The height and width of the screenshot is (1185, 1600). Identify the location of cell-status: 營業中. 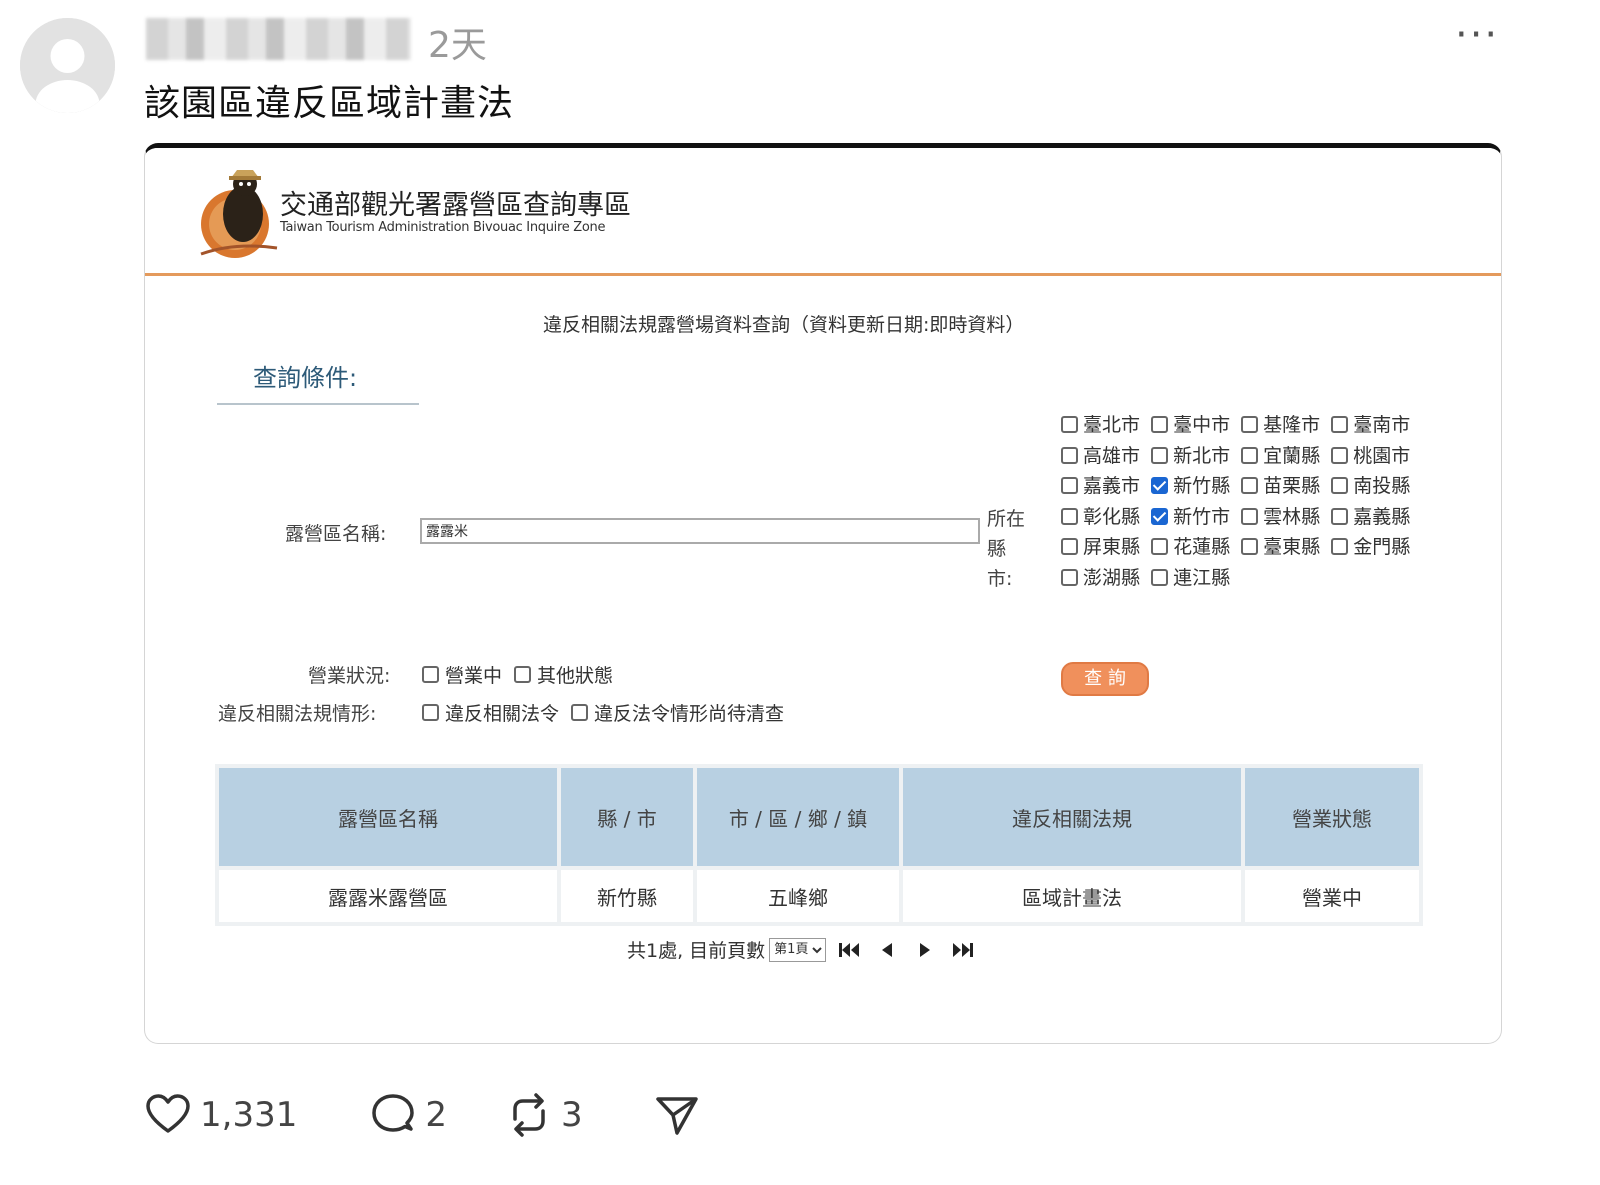
(1332, 896).